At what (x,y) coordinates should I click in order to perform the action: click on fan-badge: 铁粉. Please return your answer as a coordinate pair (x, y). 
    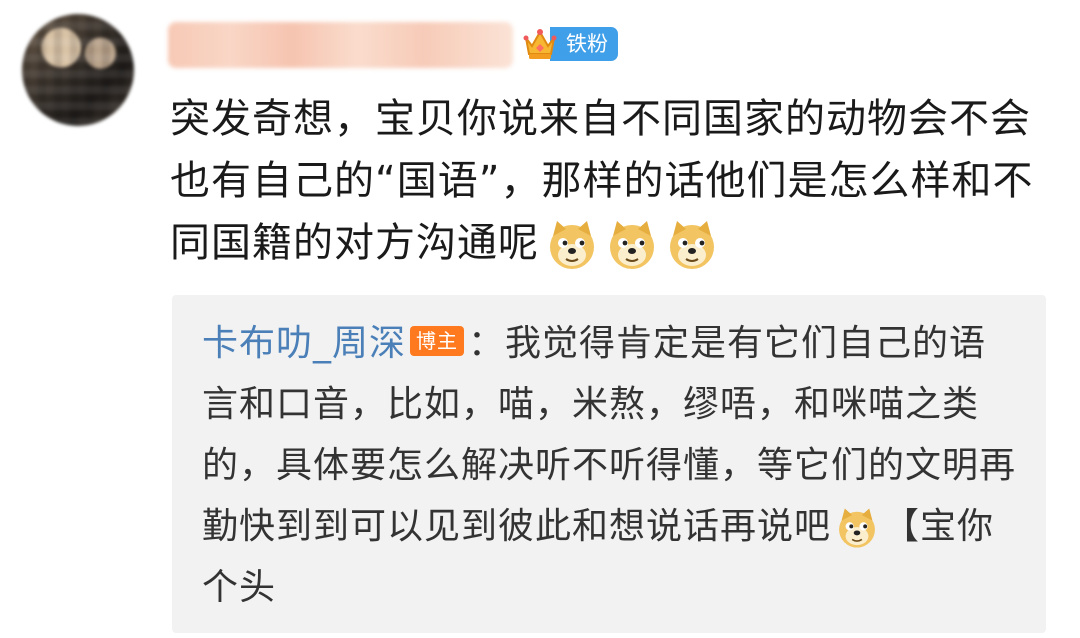
    Looking at the image, I should click on (569, 44).